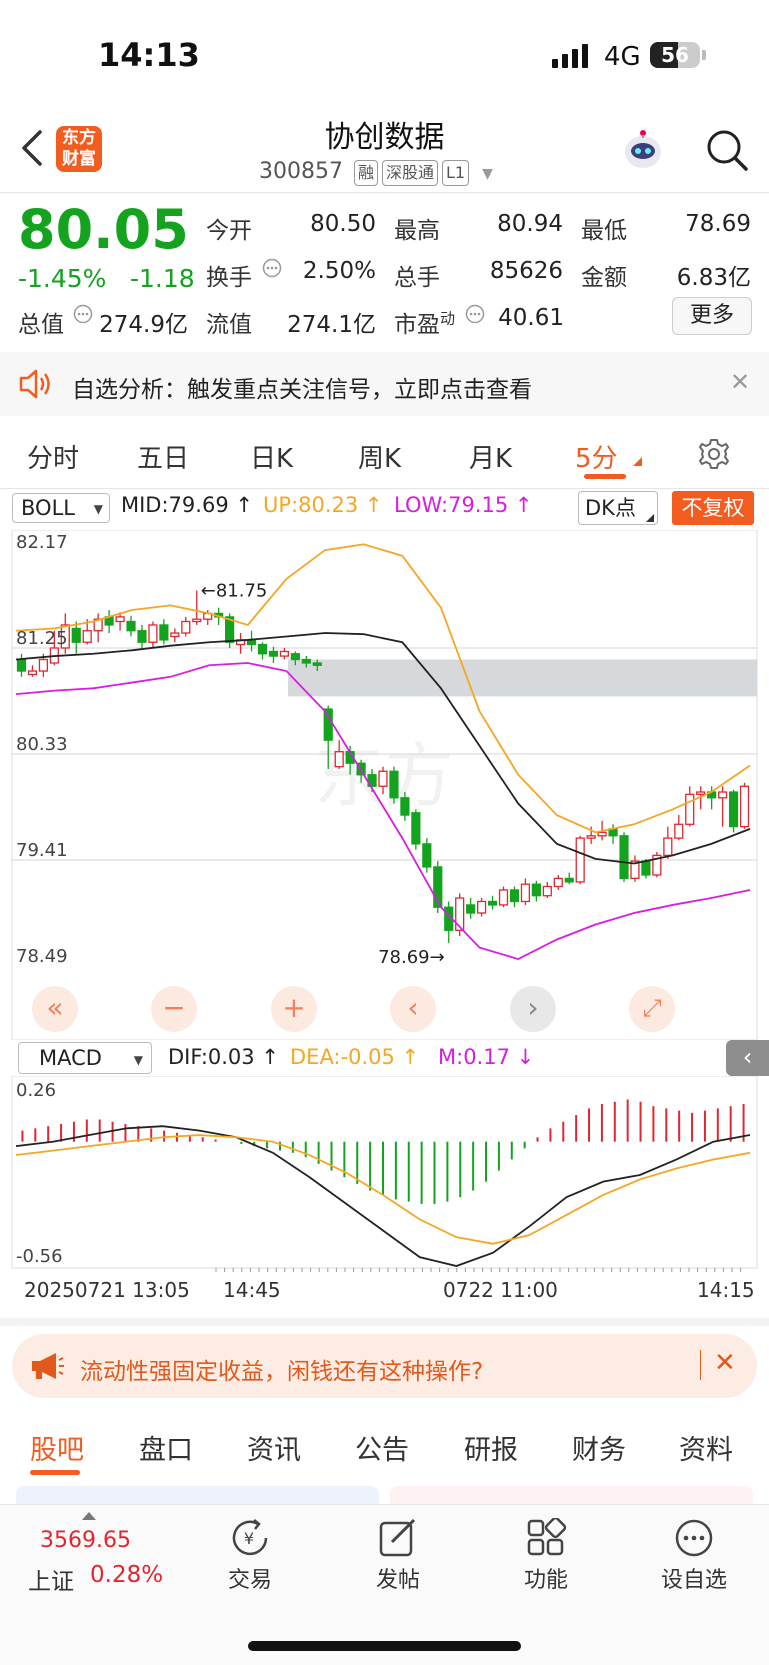 This screenshot has height=1665, width=769. Describe the element at coordinates (637, 461) in the screenshot. I see `tab-menu-indicator` at that location.